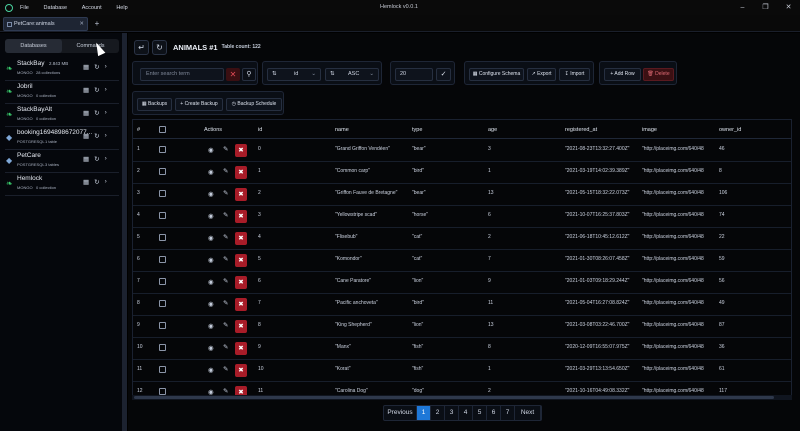  What do you see at coordinates (33, 46) in the screenshot?
I see `segment-databases: Databases` at bounding box center [33, 46].